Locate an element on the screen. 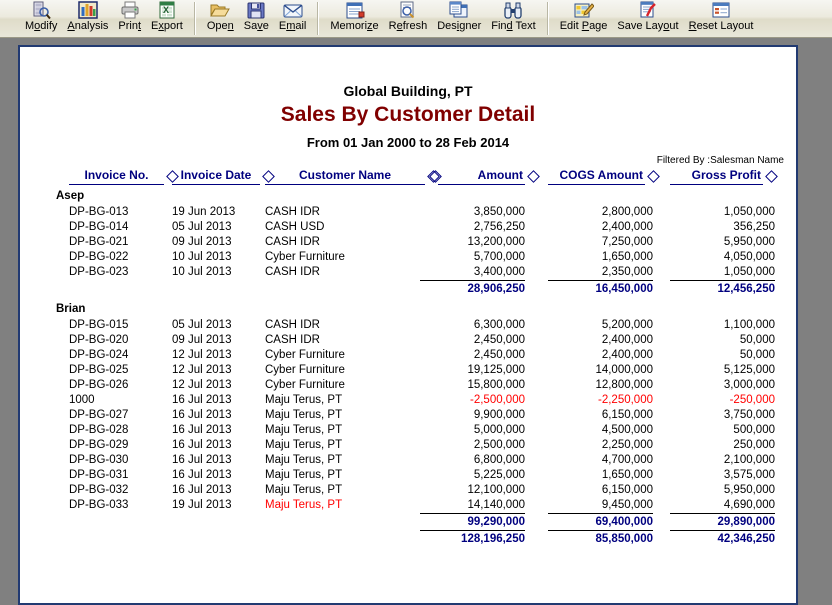 Image resolution: width=832 pixels, height=605 pixels. cell-gross-profit: 5,125,000 is located at coordinates (749, 370).